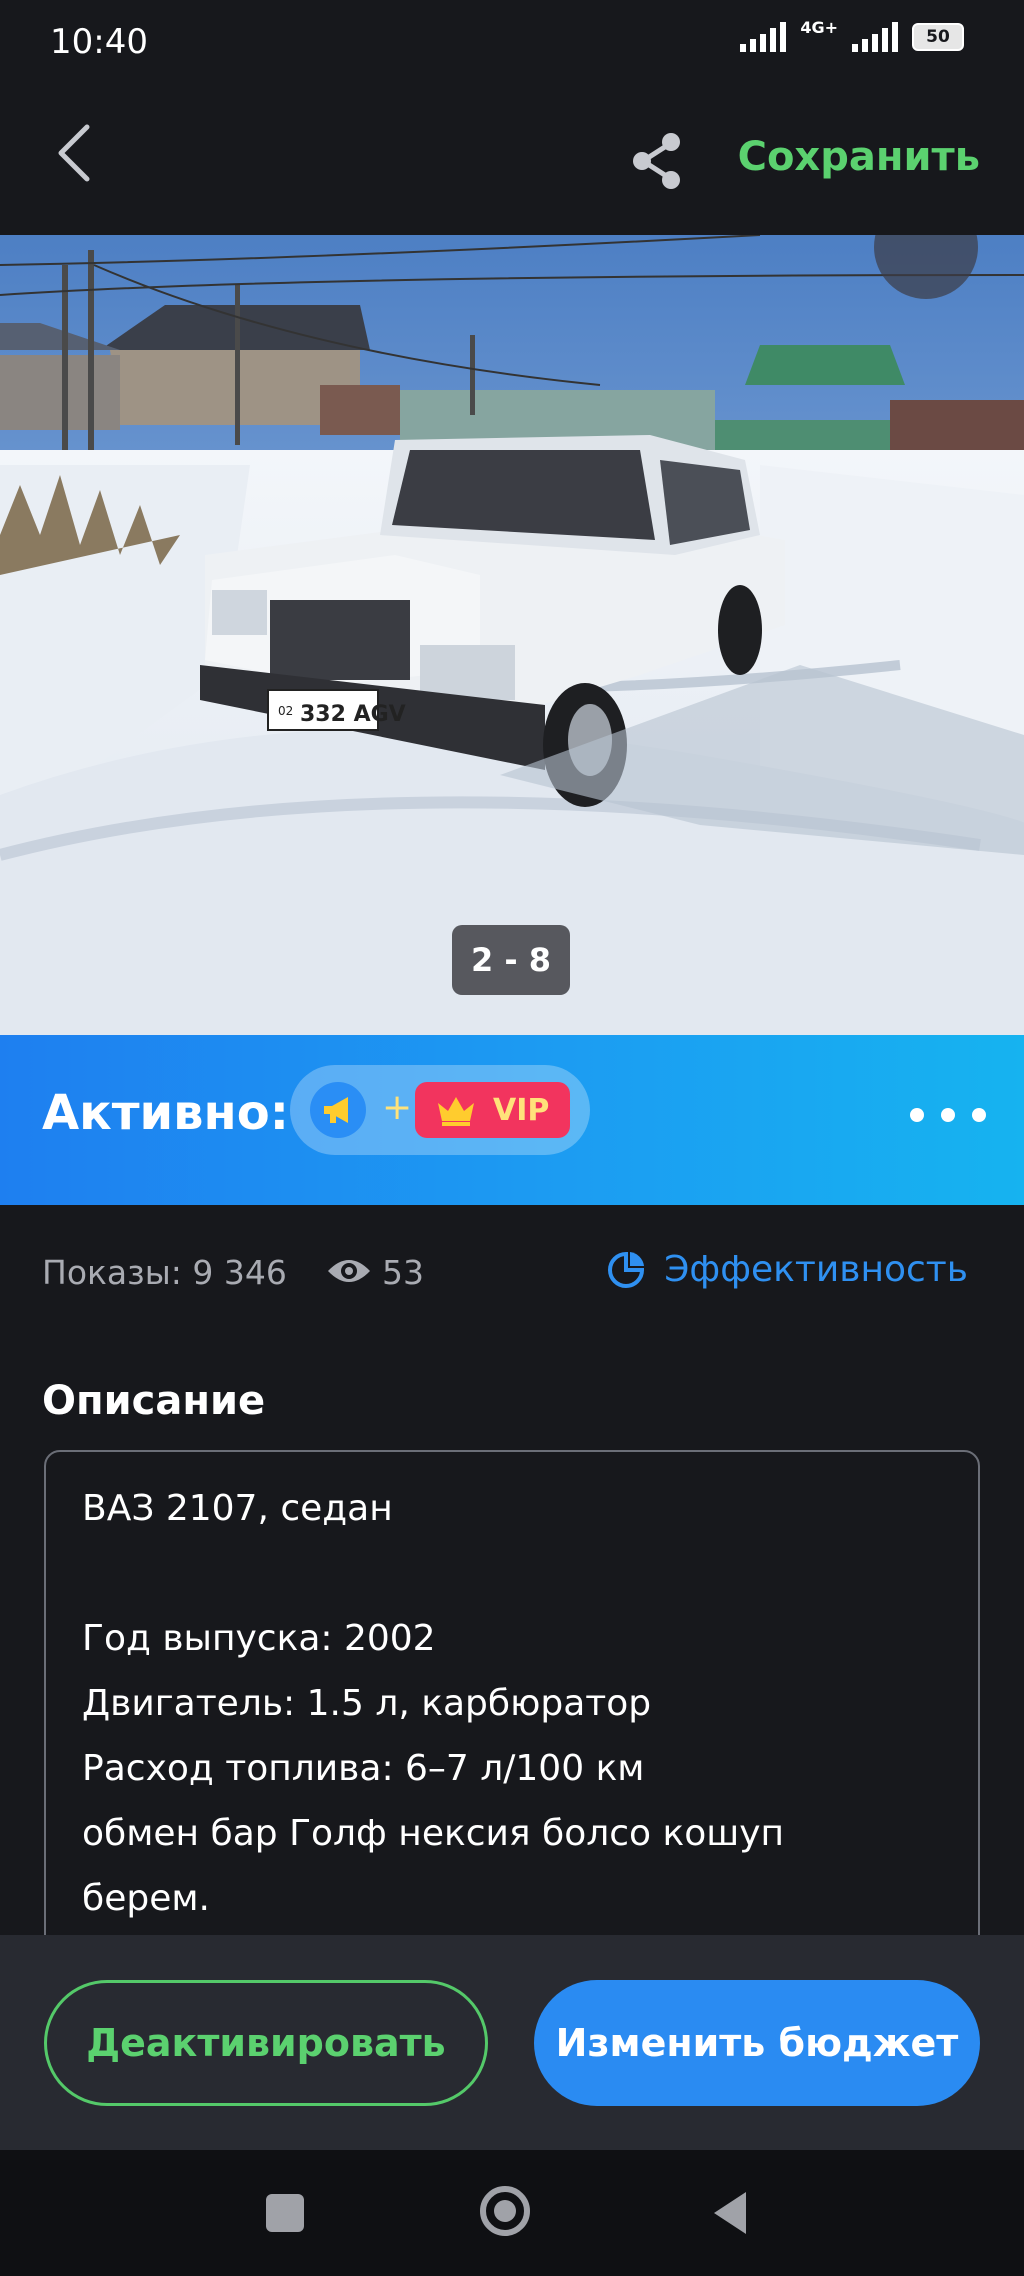  I want to click on triangle-back-icon, so click(730, 2213).